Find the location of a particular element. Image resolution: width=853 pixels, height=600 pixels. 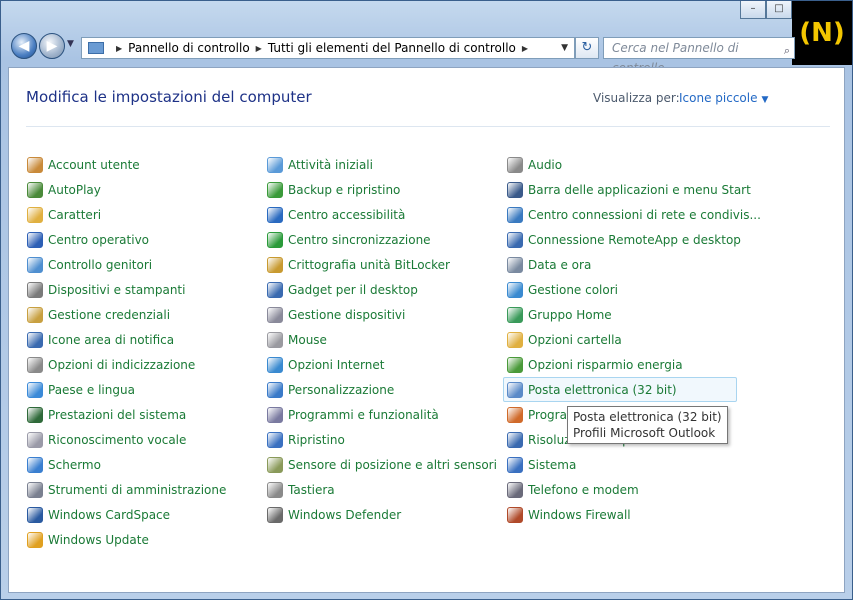

control-panel-item-label: Windows Firewall is located at coordinates (579, 514).